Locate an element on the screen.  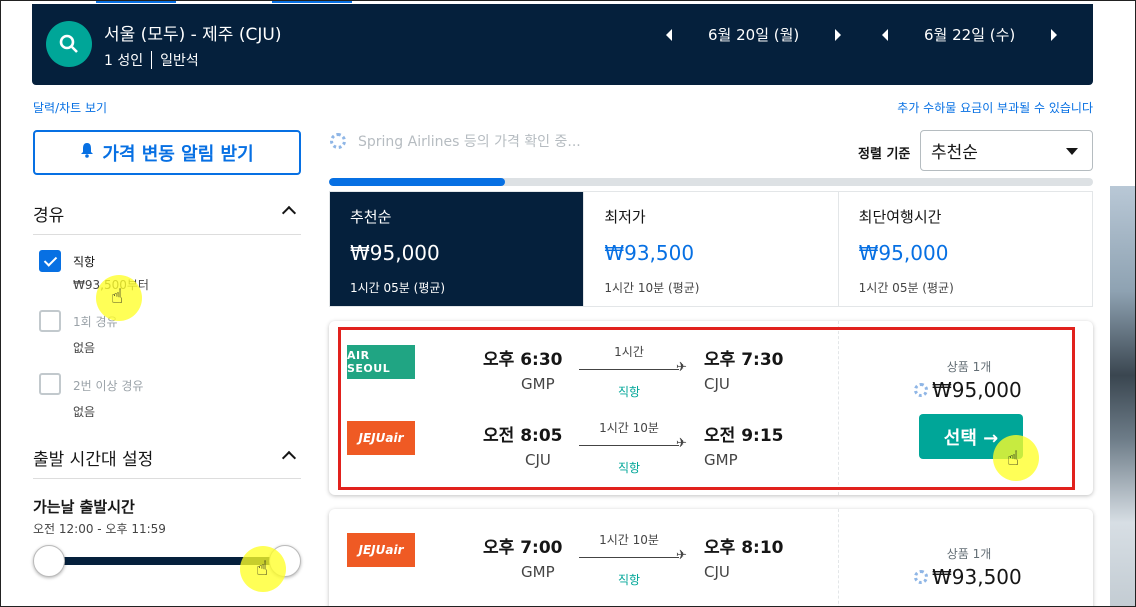
departure-time: 오후 6:30 is located at coordinates (523, 360).